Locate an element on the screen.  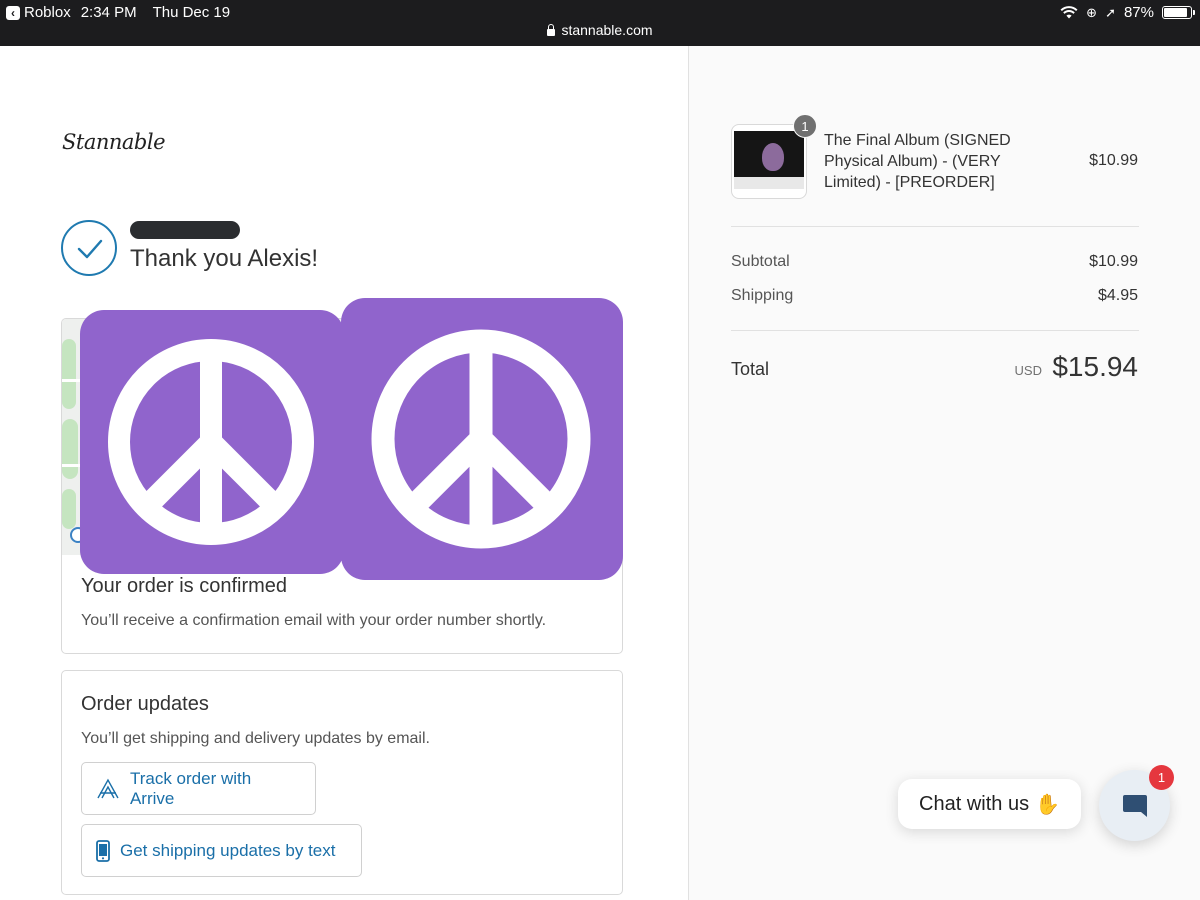
back-app-label: Roblox is located at coordinates (47, 12).